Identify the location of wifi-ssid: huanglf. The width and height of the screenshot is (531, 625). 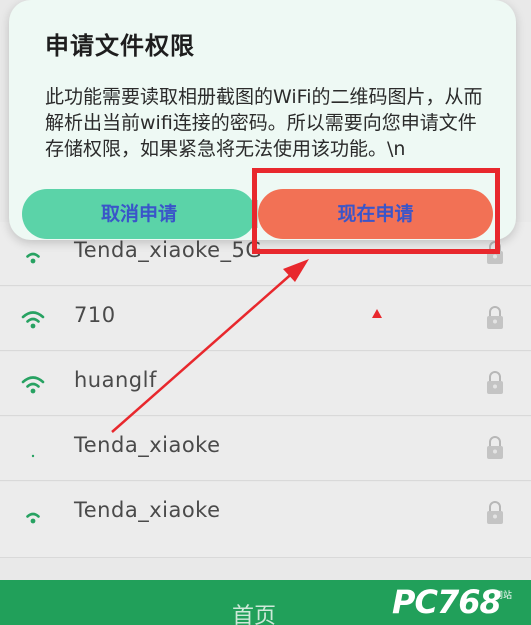
(115, 380).